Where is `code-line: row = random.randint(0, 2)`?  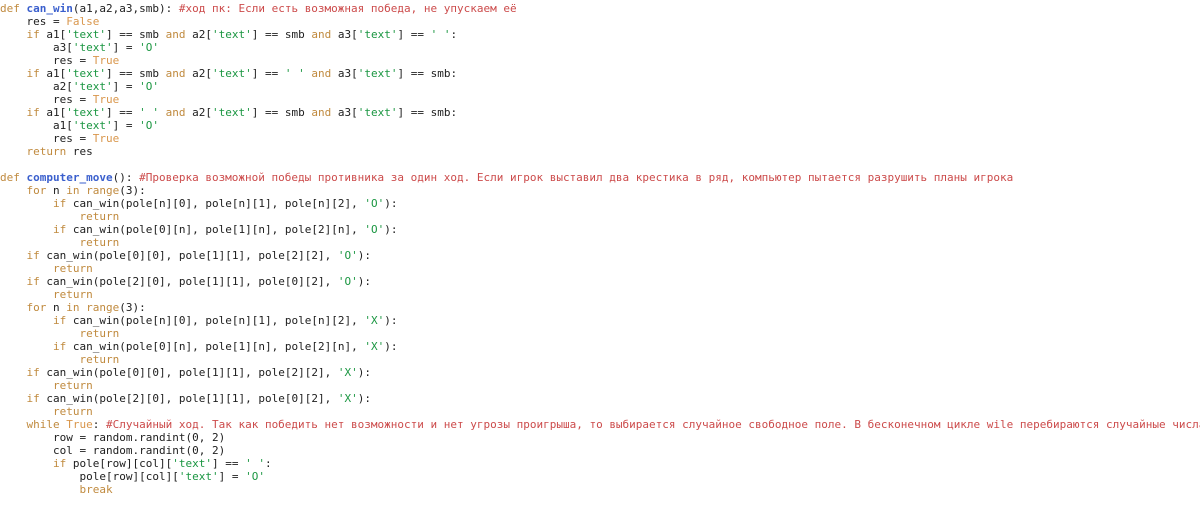
code-line: row = random.randint(0, 2) is located at coordinates (600, 437).